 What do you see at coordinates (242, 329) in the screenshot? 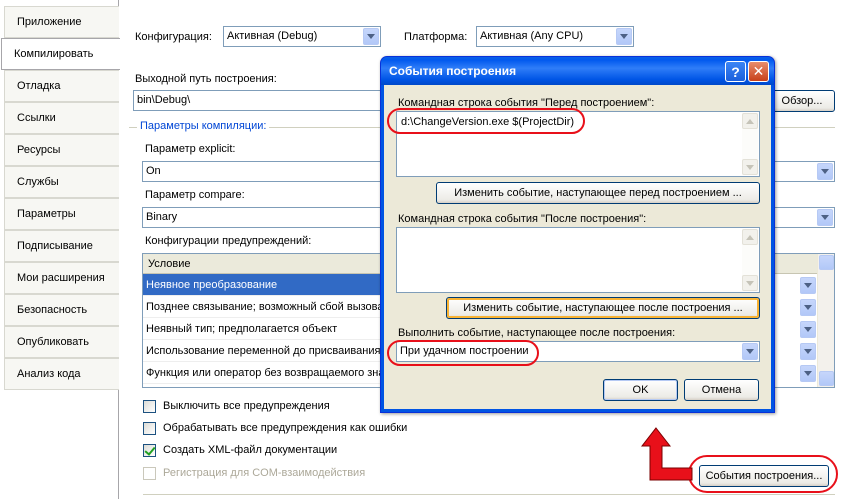
I see `row-label: Неявный тип; предполагается объект` at bounding box center [242, 329].